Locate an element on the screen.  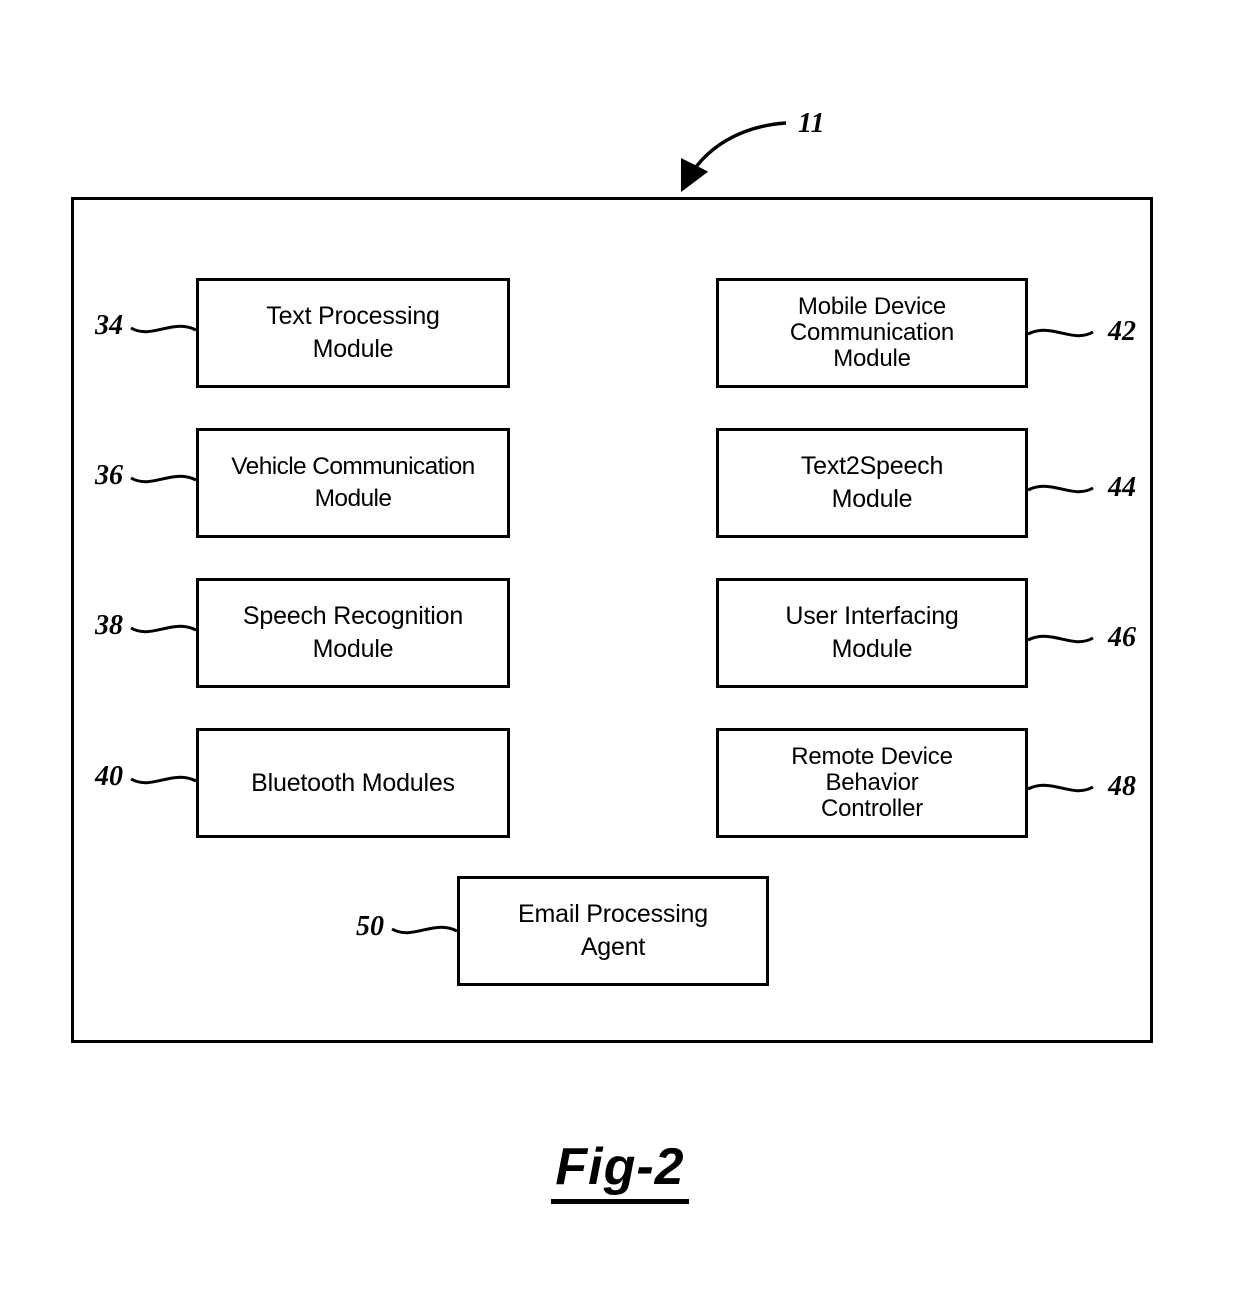
module-box-vehicle-communication: Vehicle Communication Module is located at coordinates (353, 483).